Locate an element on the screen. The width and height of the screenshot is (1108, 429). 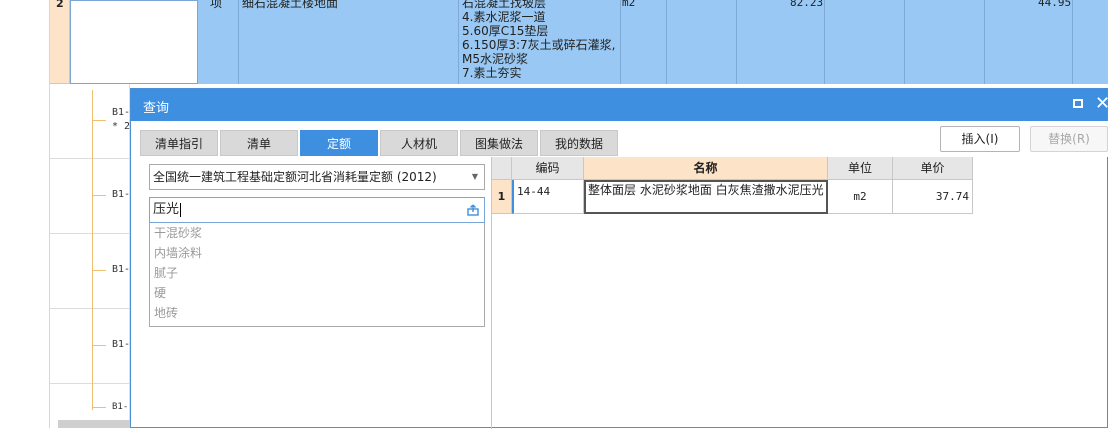
close-icon: ✕ is located at coordinates (1101, 104).